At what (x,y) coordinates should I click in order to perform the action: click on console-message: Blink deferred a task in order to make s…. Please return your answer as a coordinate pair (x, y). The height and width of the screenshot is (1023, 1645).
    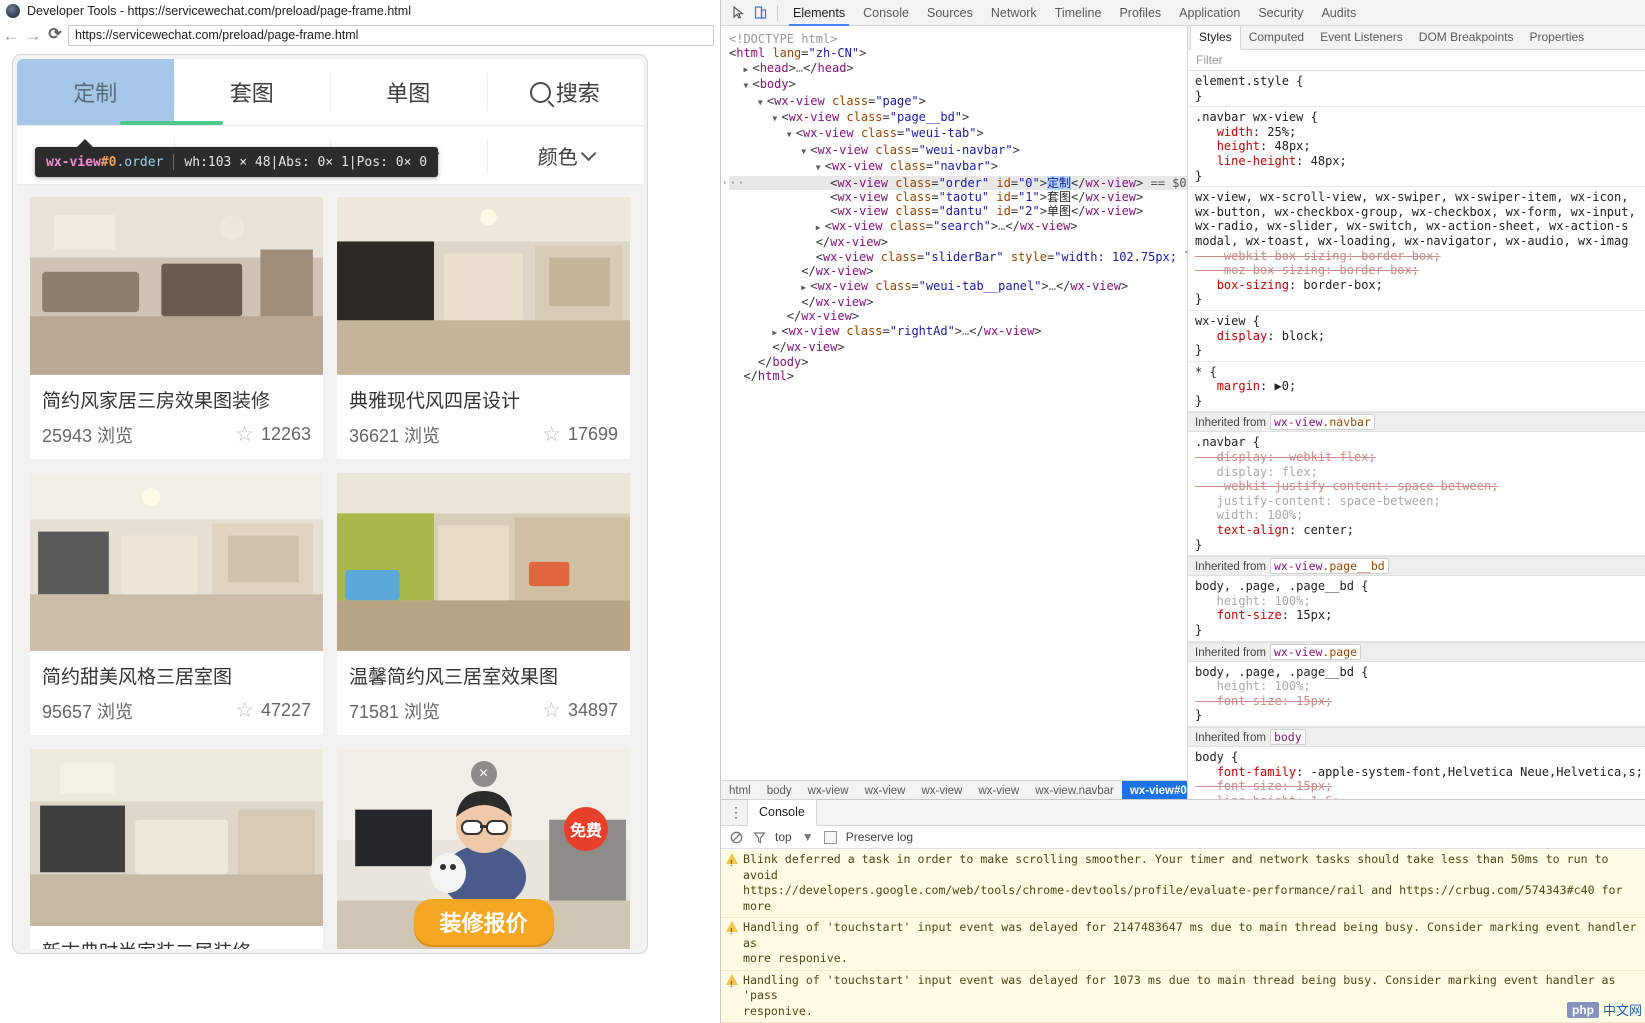
    Looking at the image, I should click on (1183, 884).